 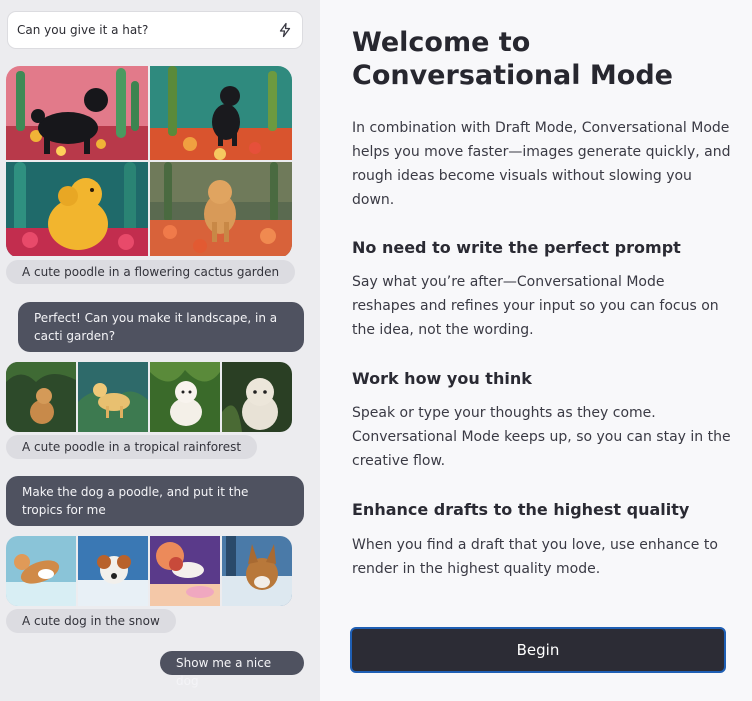 I want to click on image-grid-cactus-poodles, so click(x=149, y=162).